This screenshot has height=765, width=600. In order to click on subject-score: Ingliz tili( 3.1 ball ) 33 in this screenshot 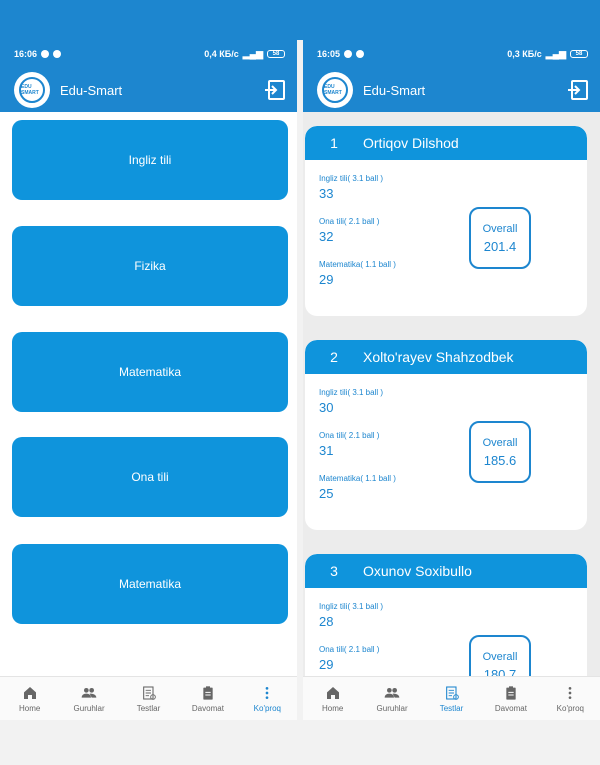, I will do `click(351, 187)`.